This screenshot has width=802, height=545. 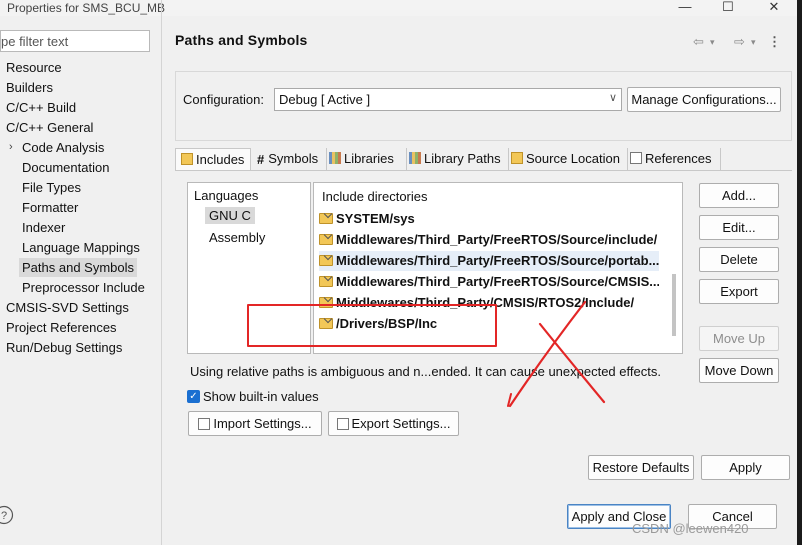 What do you see at coordinates (237, 237) in the screenshot?
I see `language-item-assembly: Assembly` at bounding box center [237, 237].